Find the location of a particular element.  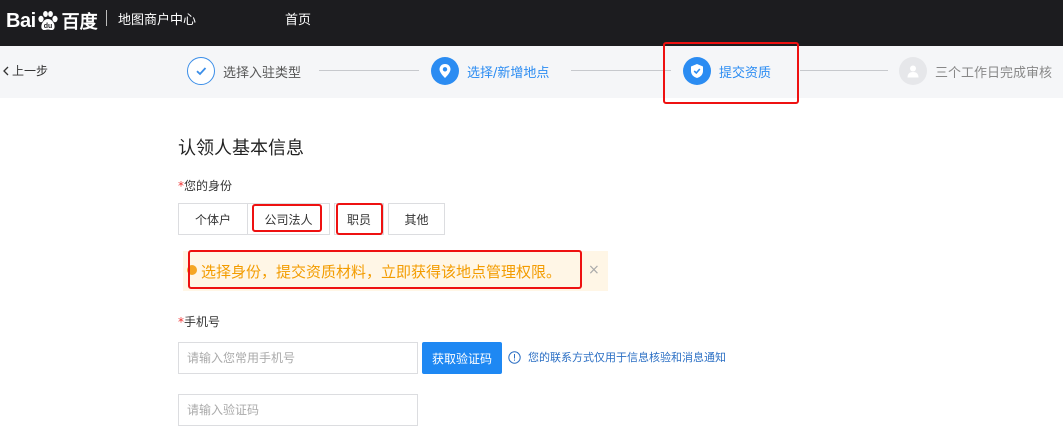

identity-label: *您的身份 is located at coordinates (205, 185).